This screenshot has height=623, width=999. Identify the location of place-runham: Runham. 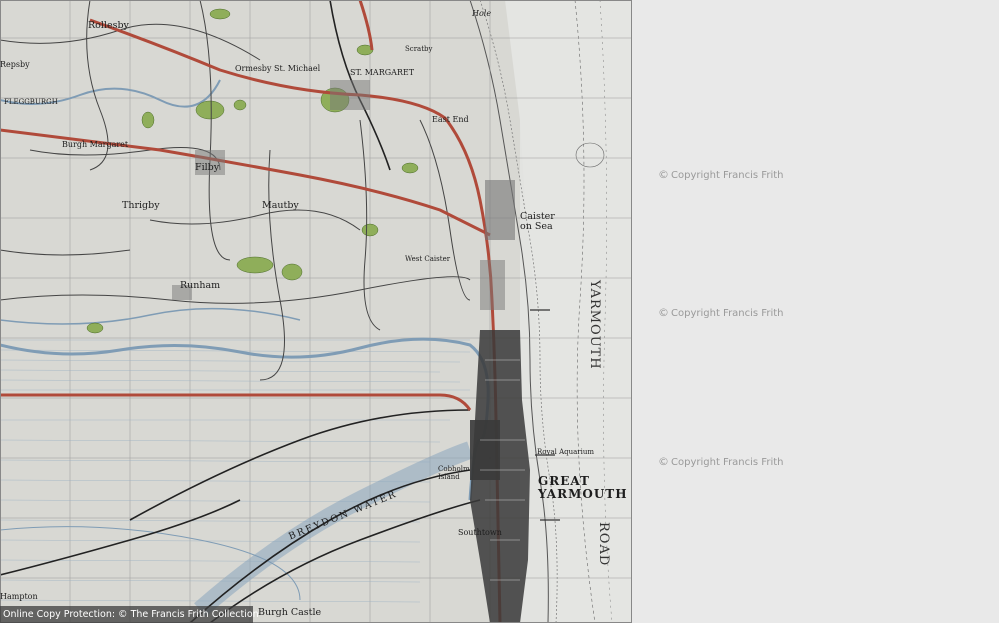
(200, 285).